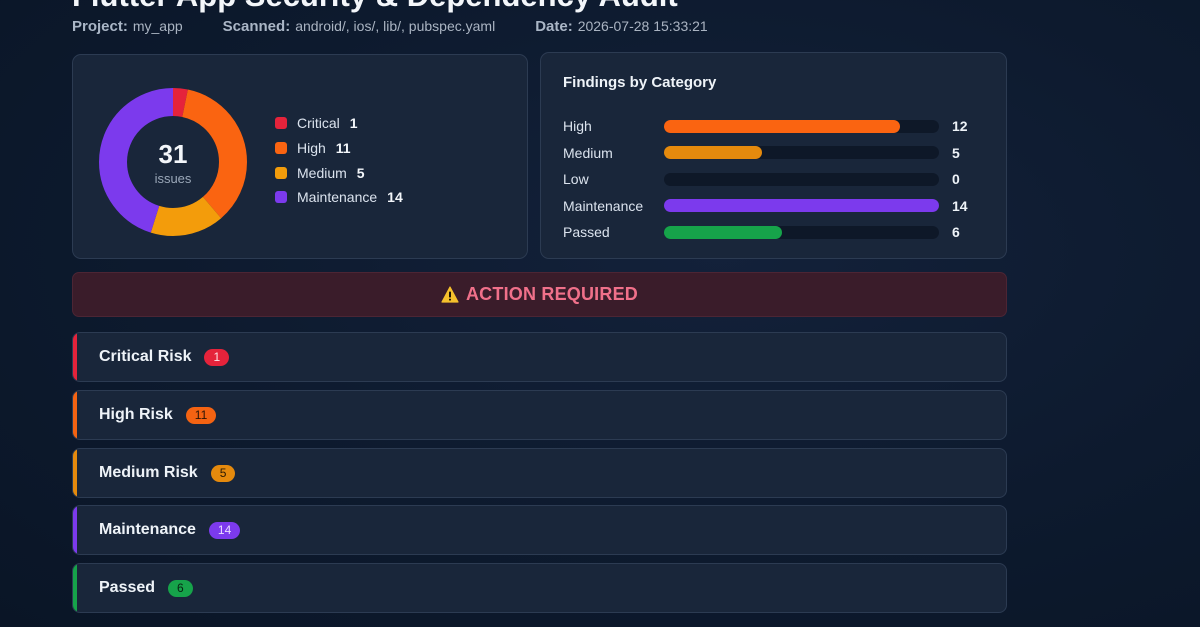 The height and width of the screenshot is (627, 1200). Describe the element at coordinates (147, 529) in the screenshot. I see `risk-label: Maintenance` at that location.